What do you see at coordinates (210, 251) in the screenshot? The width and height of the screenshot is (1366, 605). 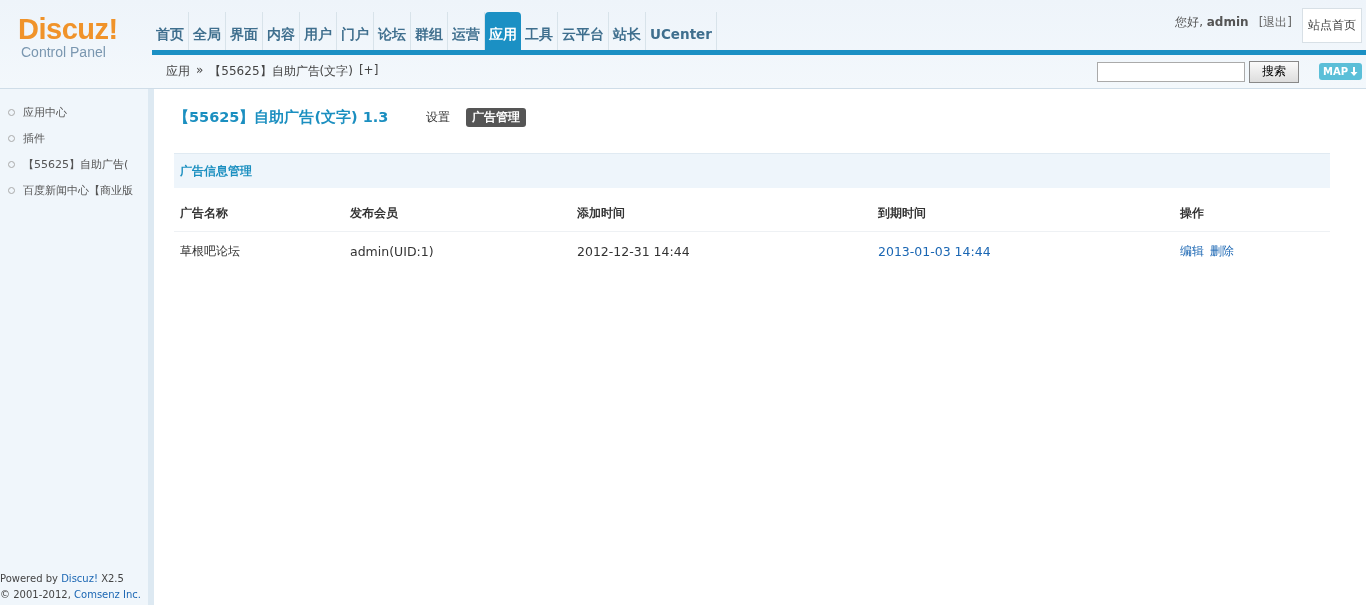 I see `table-cell-text: 草根吧论坛` at bounding box center [210, 251].